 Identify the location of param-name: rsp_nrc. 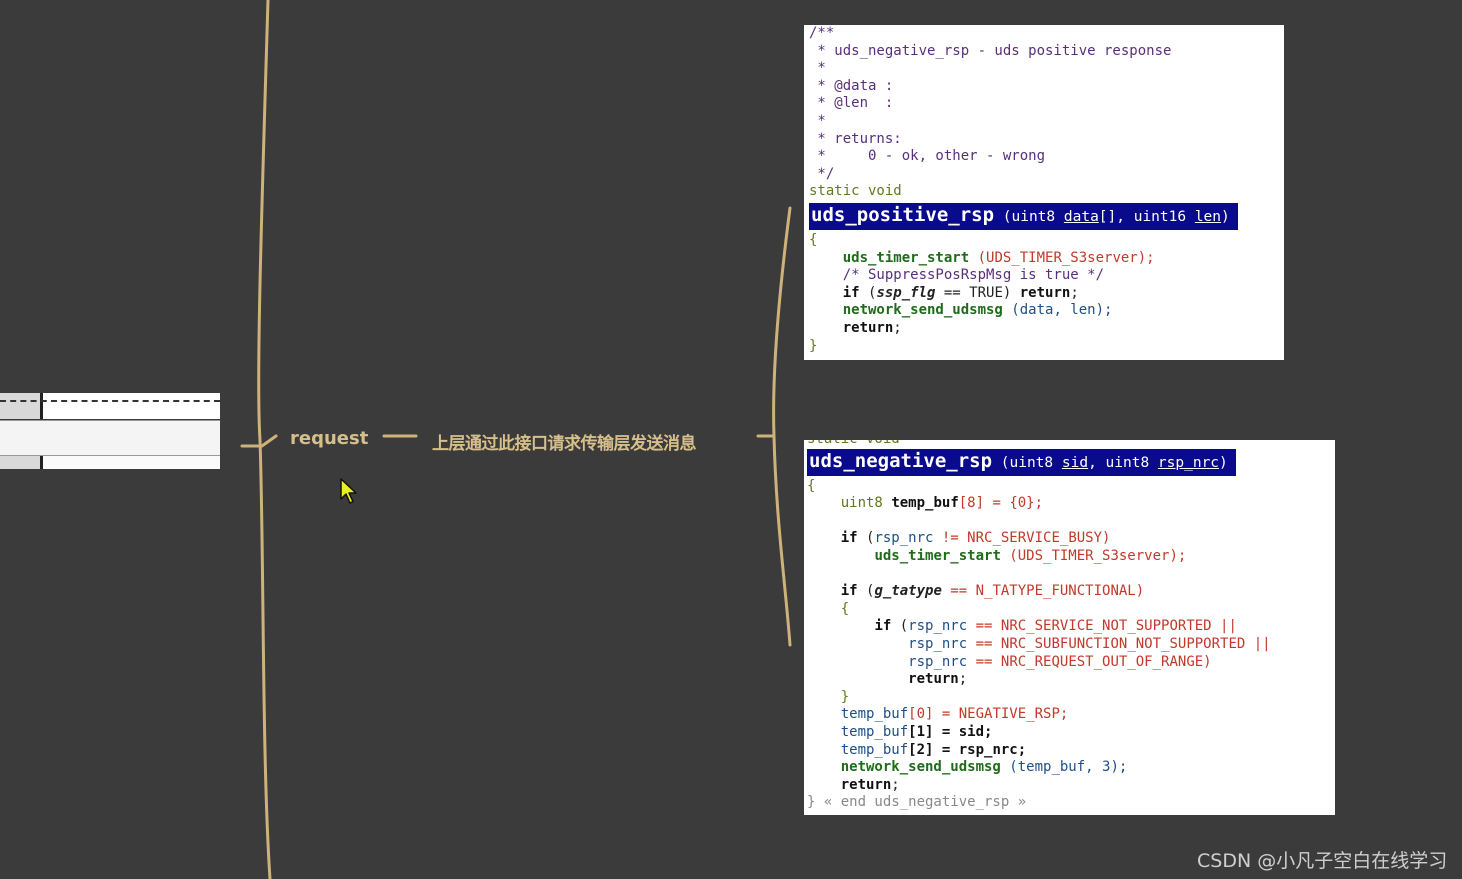
(1188, 462).